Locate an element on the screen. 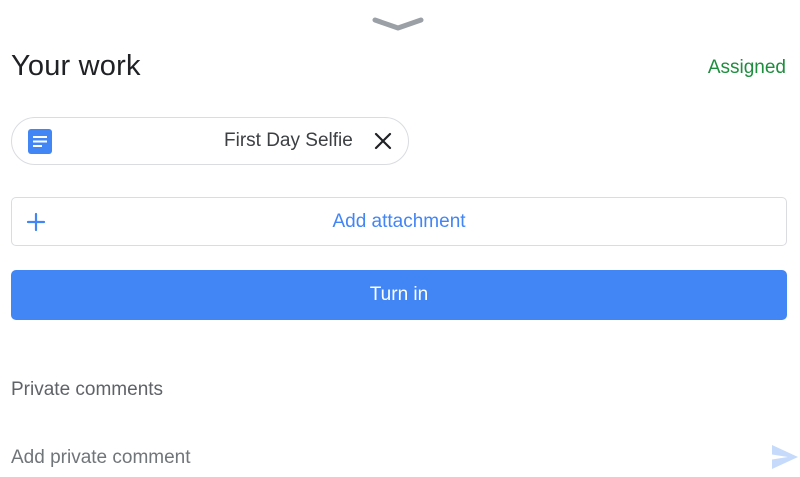  close-icon is located at coordinates (383, 141).